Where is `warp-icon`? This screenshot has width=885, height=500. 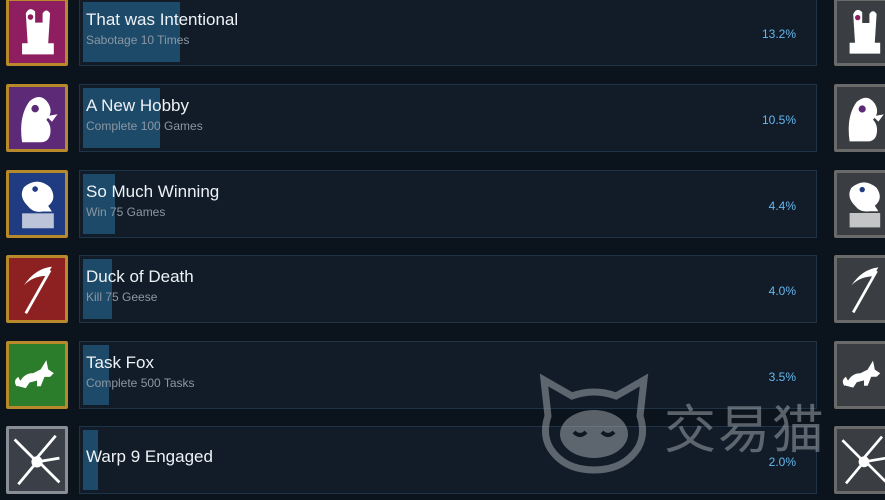 warp-icon is located at coordinates (37, 460).